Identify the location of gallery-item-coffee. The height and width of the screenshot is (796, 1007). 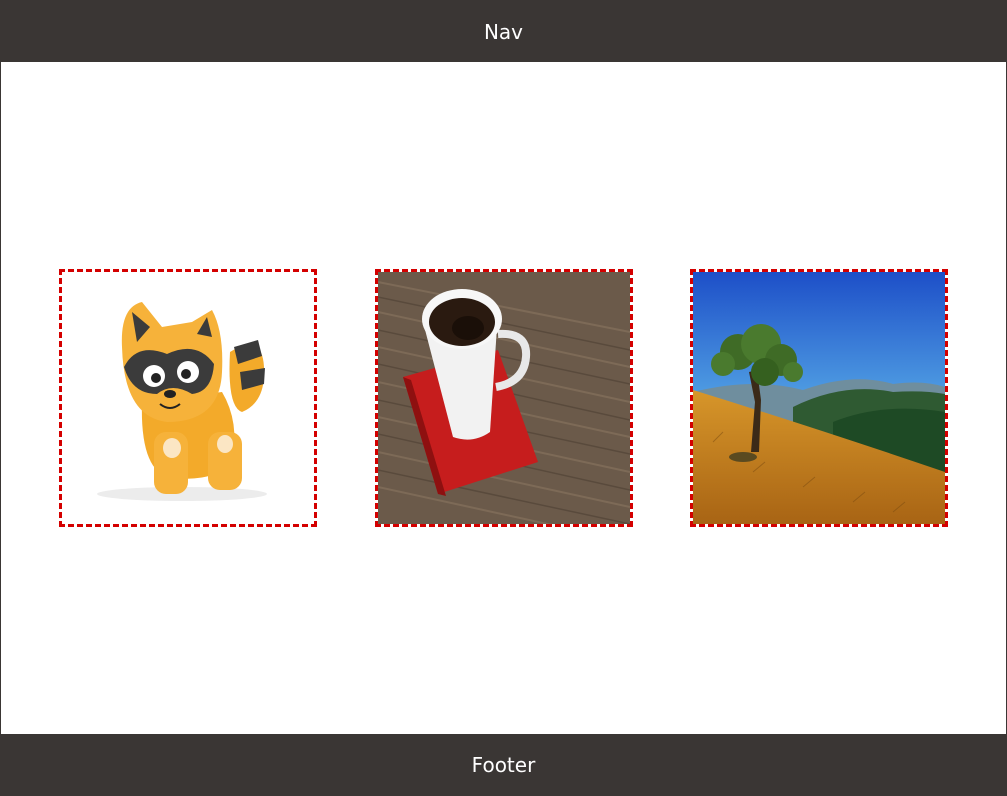
(504, 398).